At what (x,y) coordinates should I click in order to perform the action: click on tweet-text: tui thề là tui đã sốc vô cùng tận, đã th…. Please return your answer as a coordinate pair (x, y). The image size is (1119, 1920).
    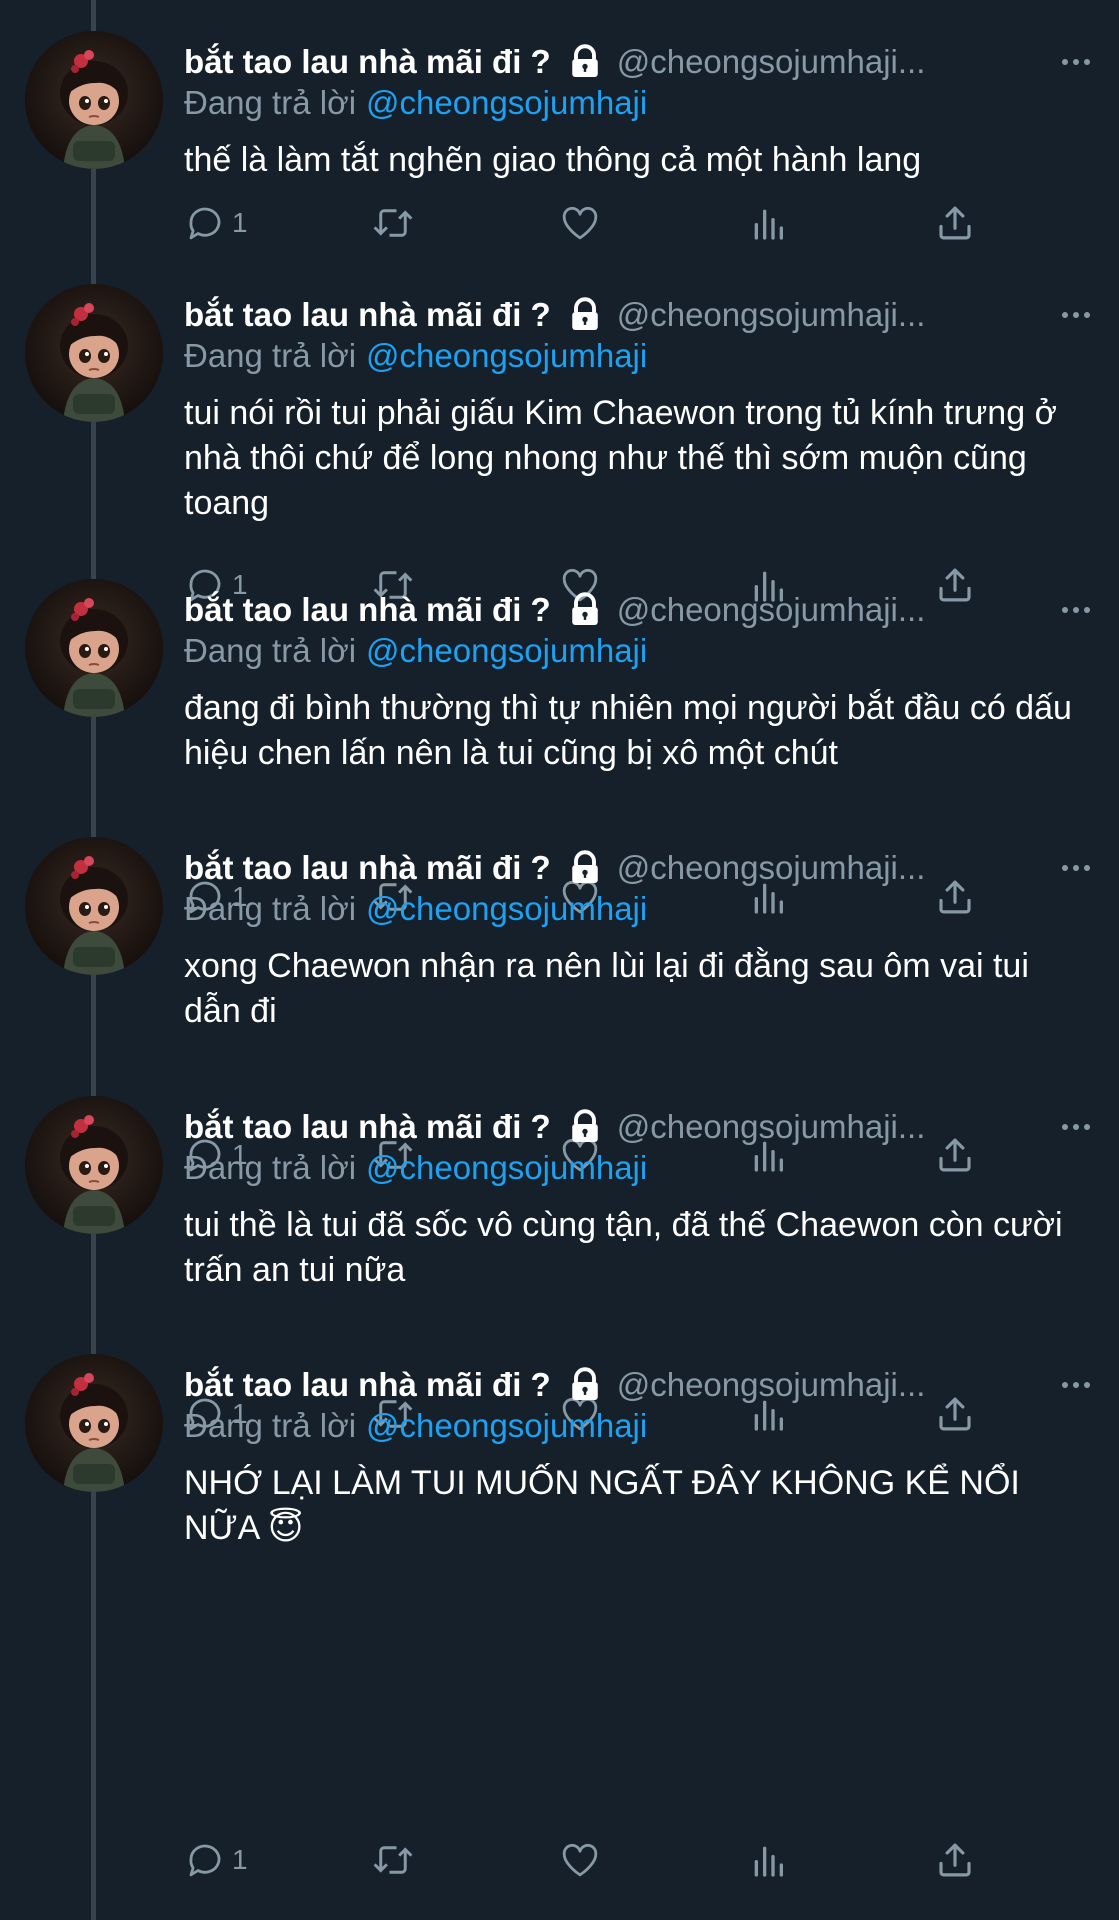
    Looking at the image, I should click on (628, 1247).